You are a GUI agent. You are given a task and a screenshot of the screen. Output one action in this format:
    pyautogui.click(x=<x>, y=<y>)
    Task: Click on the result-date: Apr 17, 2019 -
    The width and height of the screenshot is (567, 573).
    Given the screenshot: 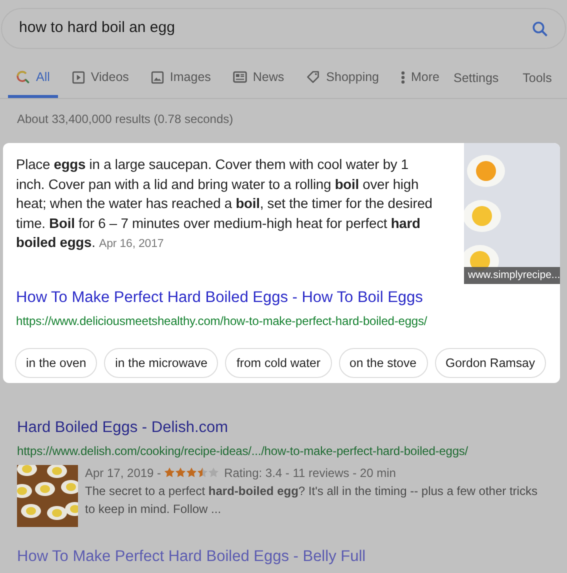 What is the action you would take?
    pyautogui.click(x=123, y=473)
    